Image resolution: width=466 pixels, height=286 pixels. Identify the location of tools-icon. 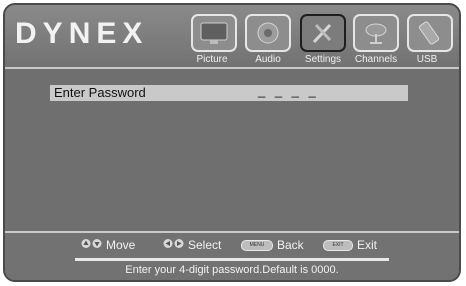
(322, 33).